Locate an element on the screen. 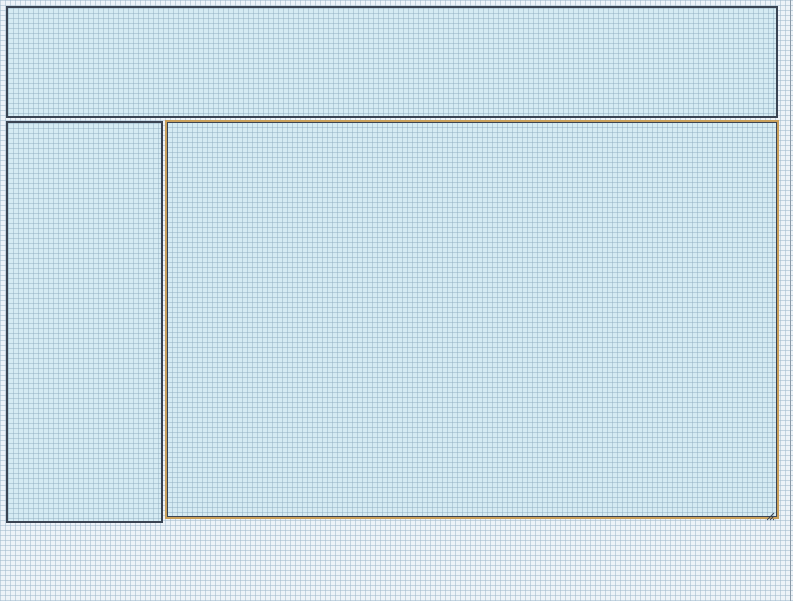 This screenshot has height=601, width=793. resize-grip-icon is located at coordinates (770, 513).